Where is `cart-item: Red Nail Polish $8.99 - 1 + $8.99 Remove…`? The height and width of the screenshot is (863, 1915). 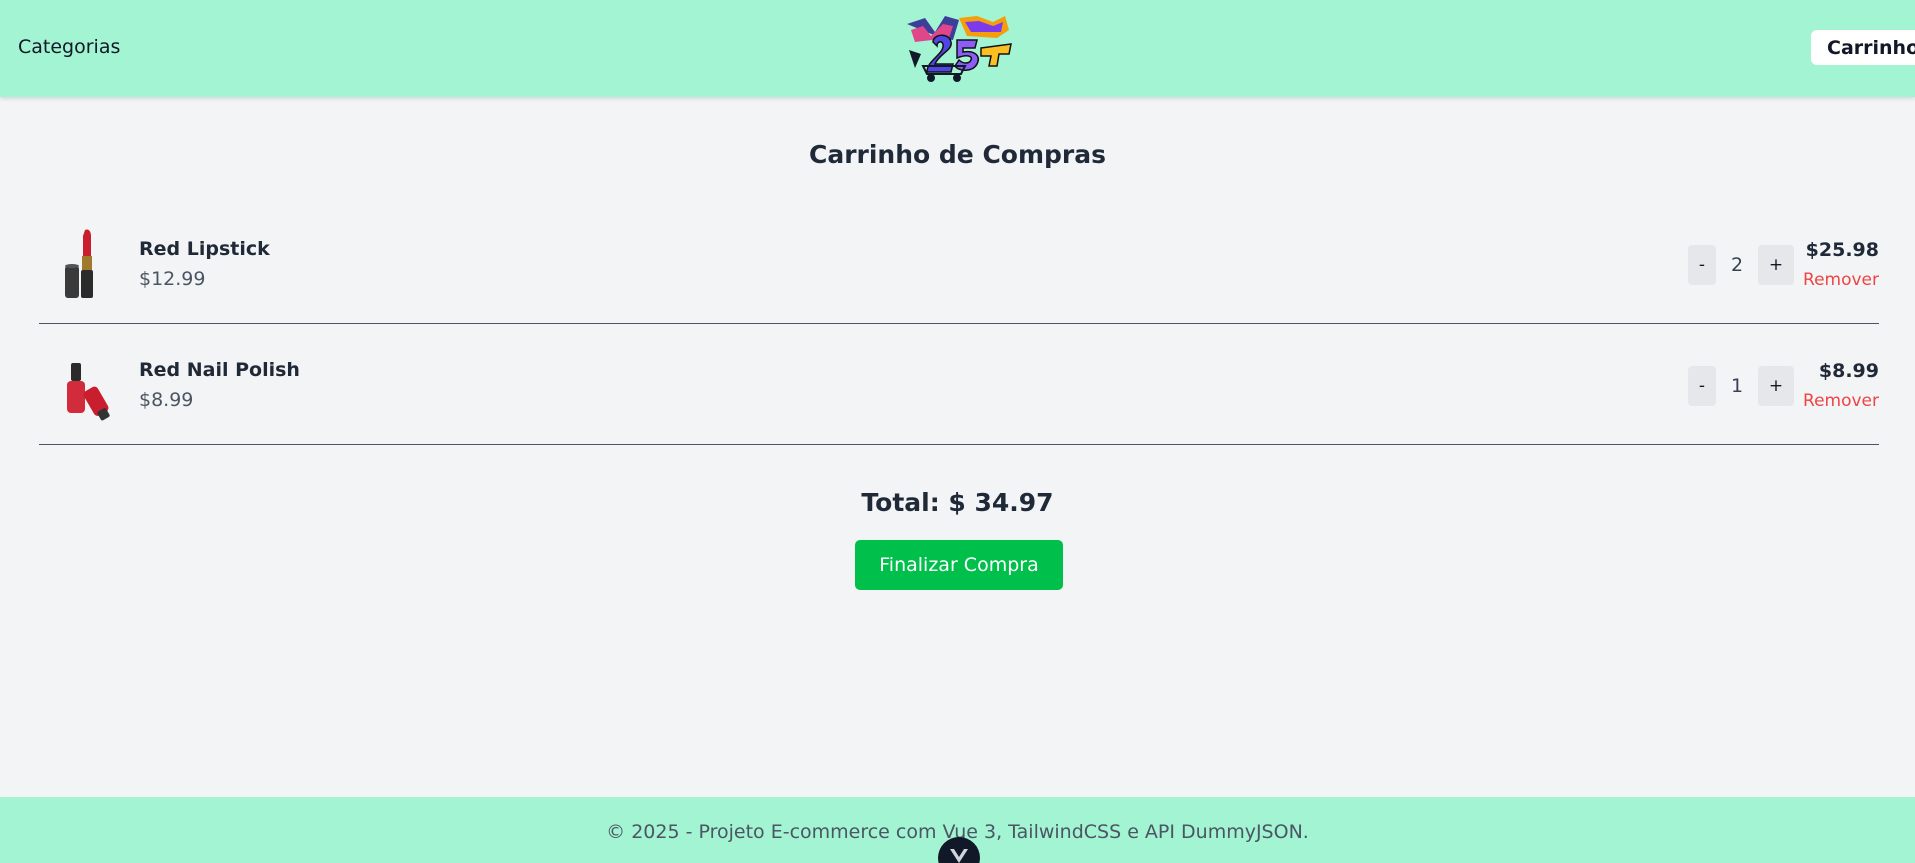
cart-item: Red Nail Polish $8.99 - 1 + $8.99 Remove… is located at coordinates (959, 385).